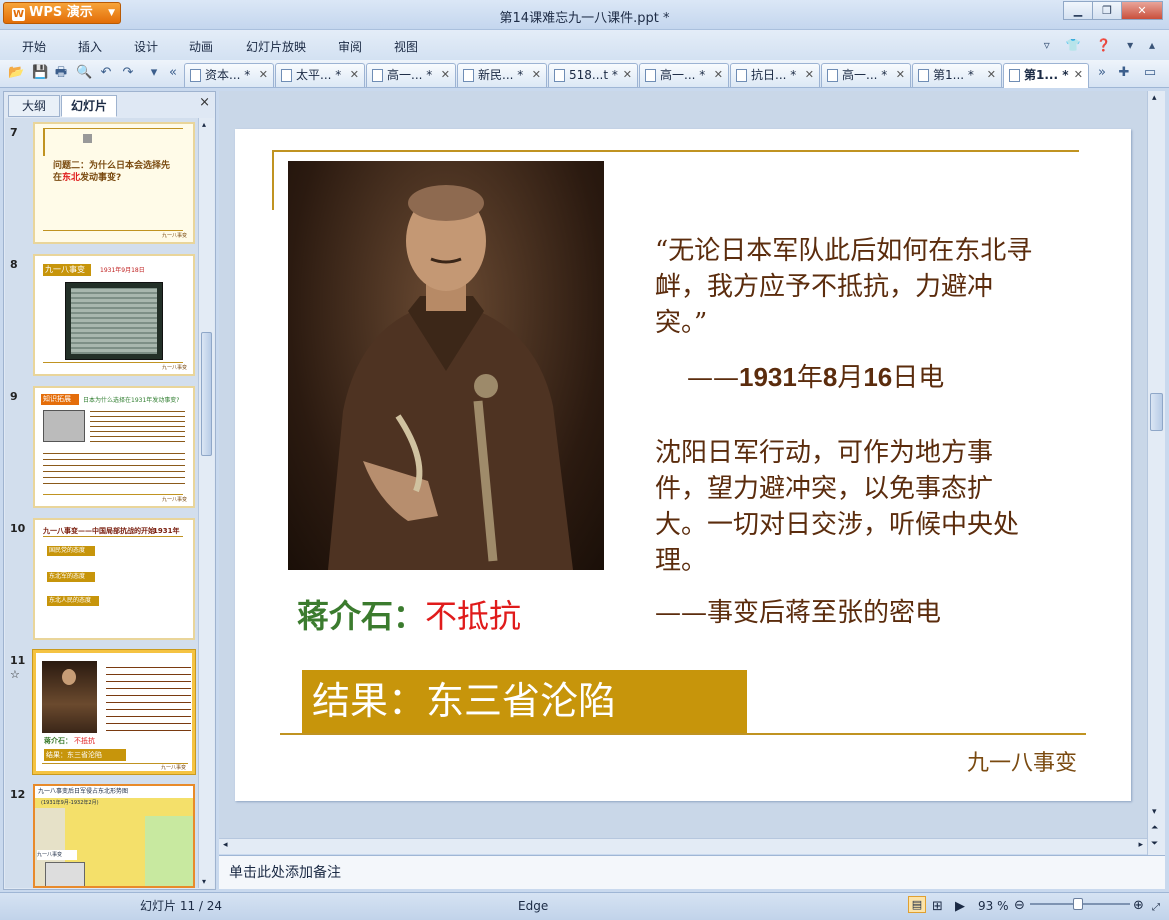 This screenshot has height=920, width=1169. I want to click on minimize-button: ▁, so click(1078, 10).